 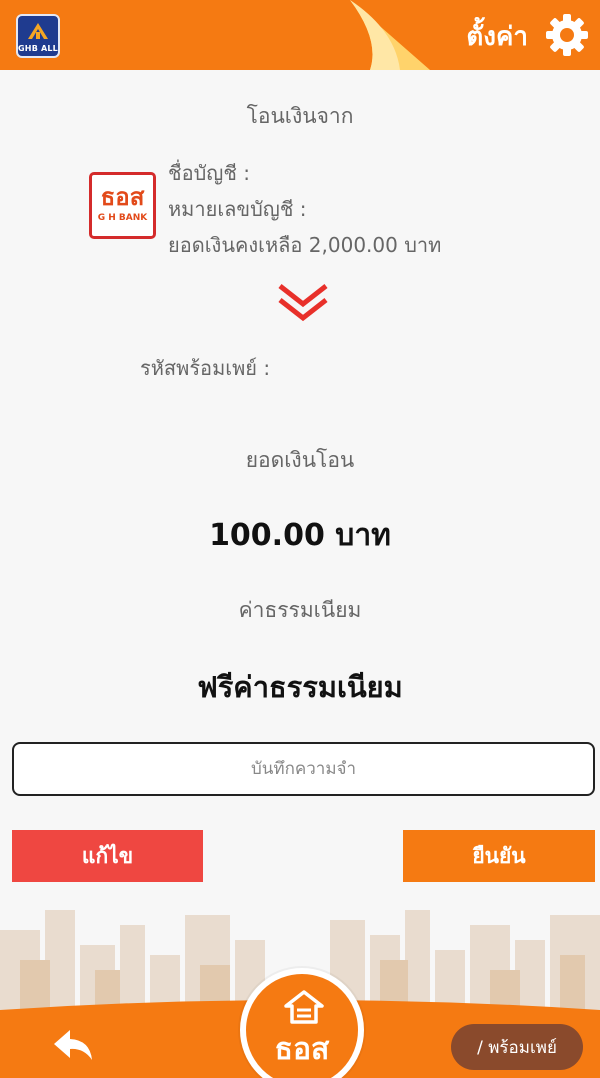 What do you see at coordinates (300, 460) in the screenshot?
I see `amount-label: ยอดเงินโอน` at bounding box center [300, 460].